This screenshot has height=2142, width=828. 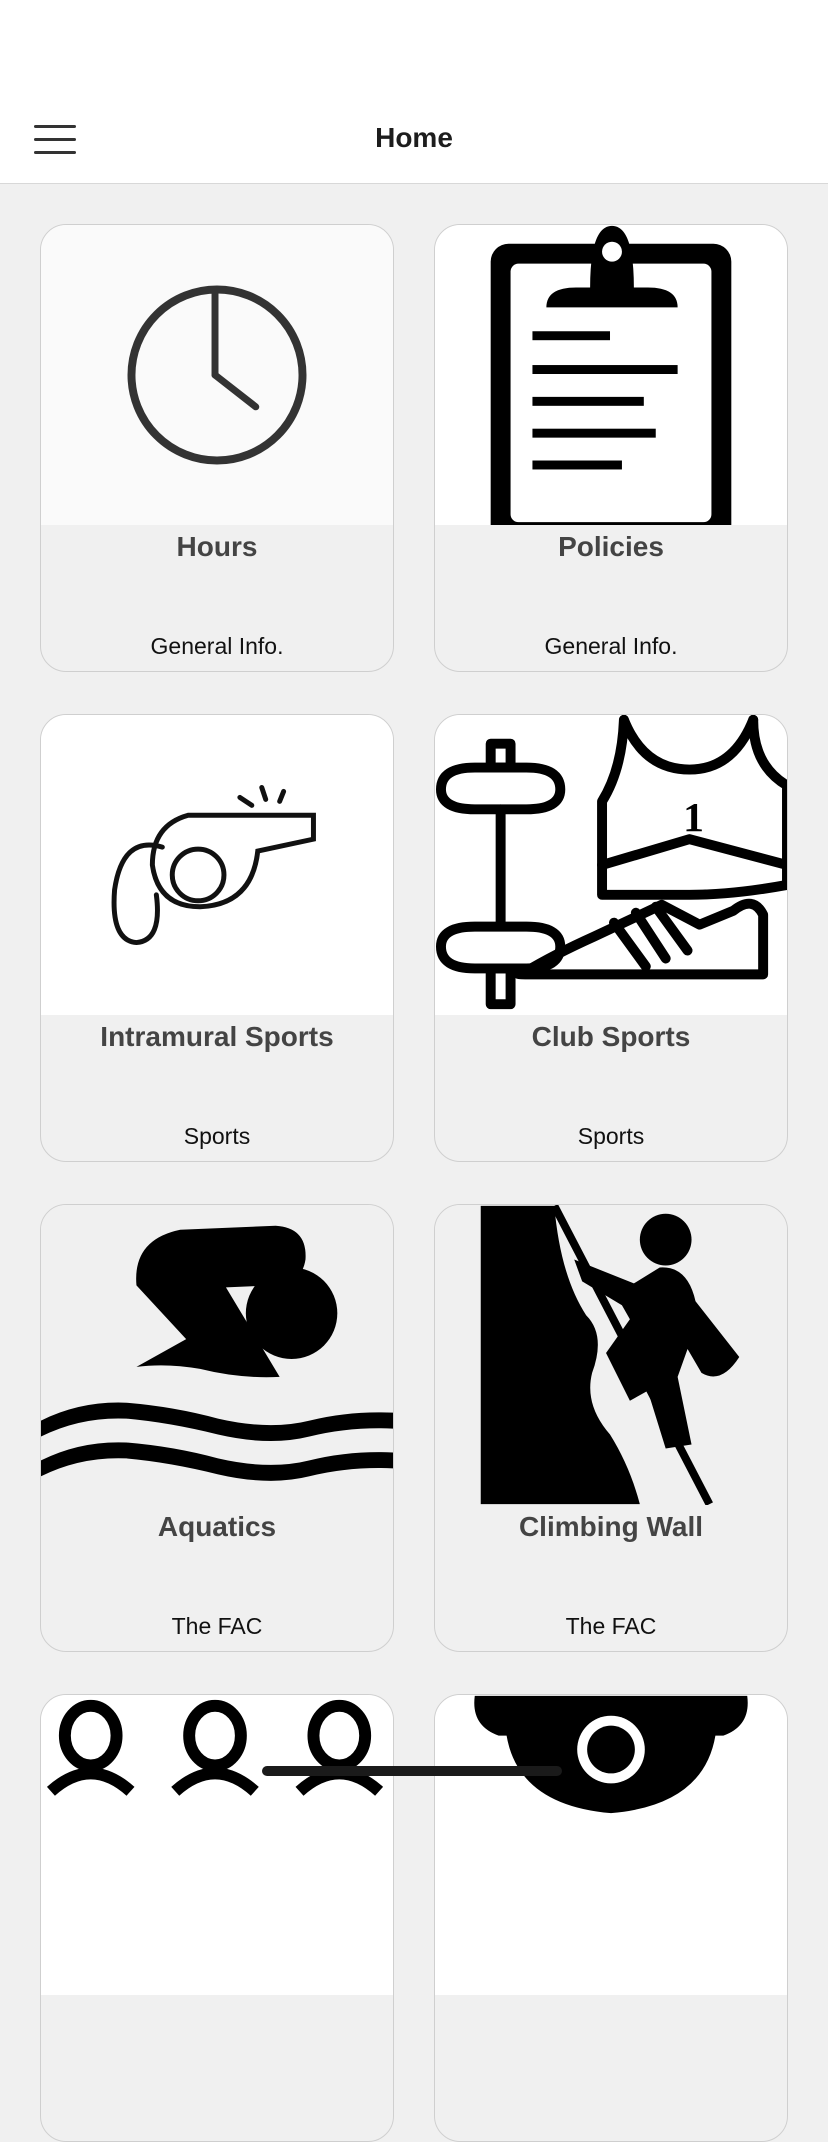 What do you see at coordinates (414, 137) in the screenshot?
I see `page-title: Home` at bounding box center [414, 137].